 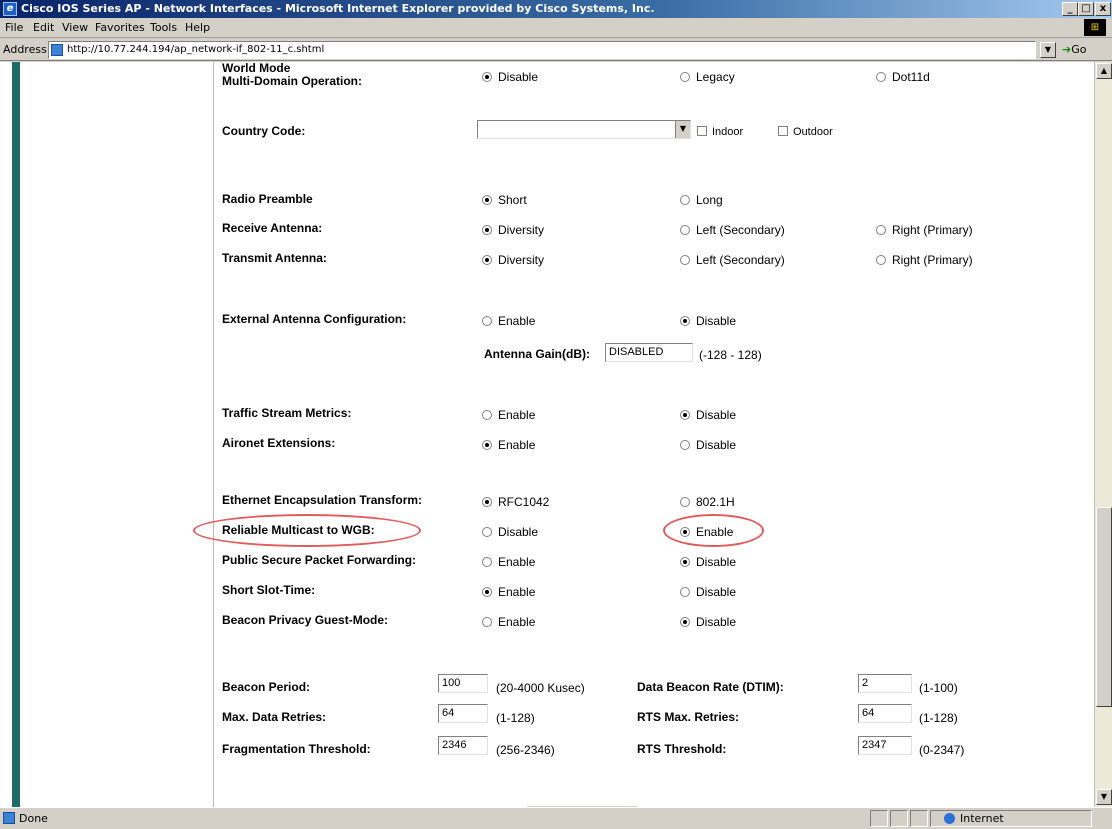 I want to click on world-mode-label: World Mode Multi-Domain Operation:, so click(x=292, y=75).